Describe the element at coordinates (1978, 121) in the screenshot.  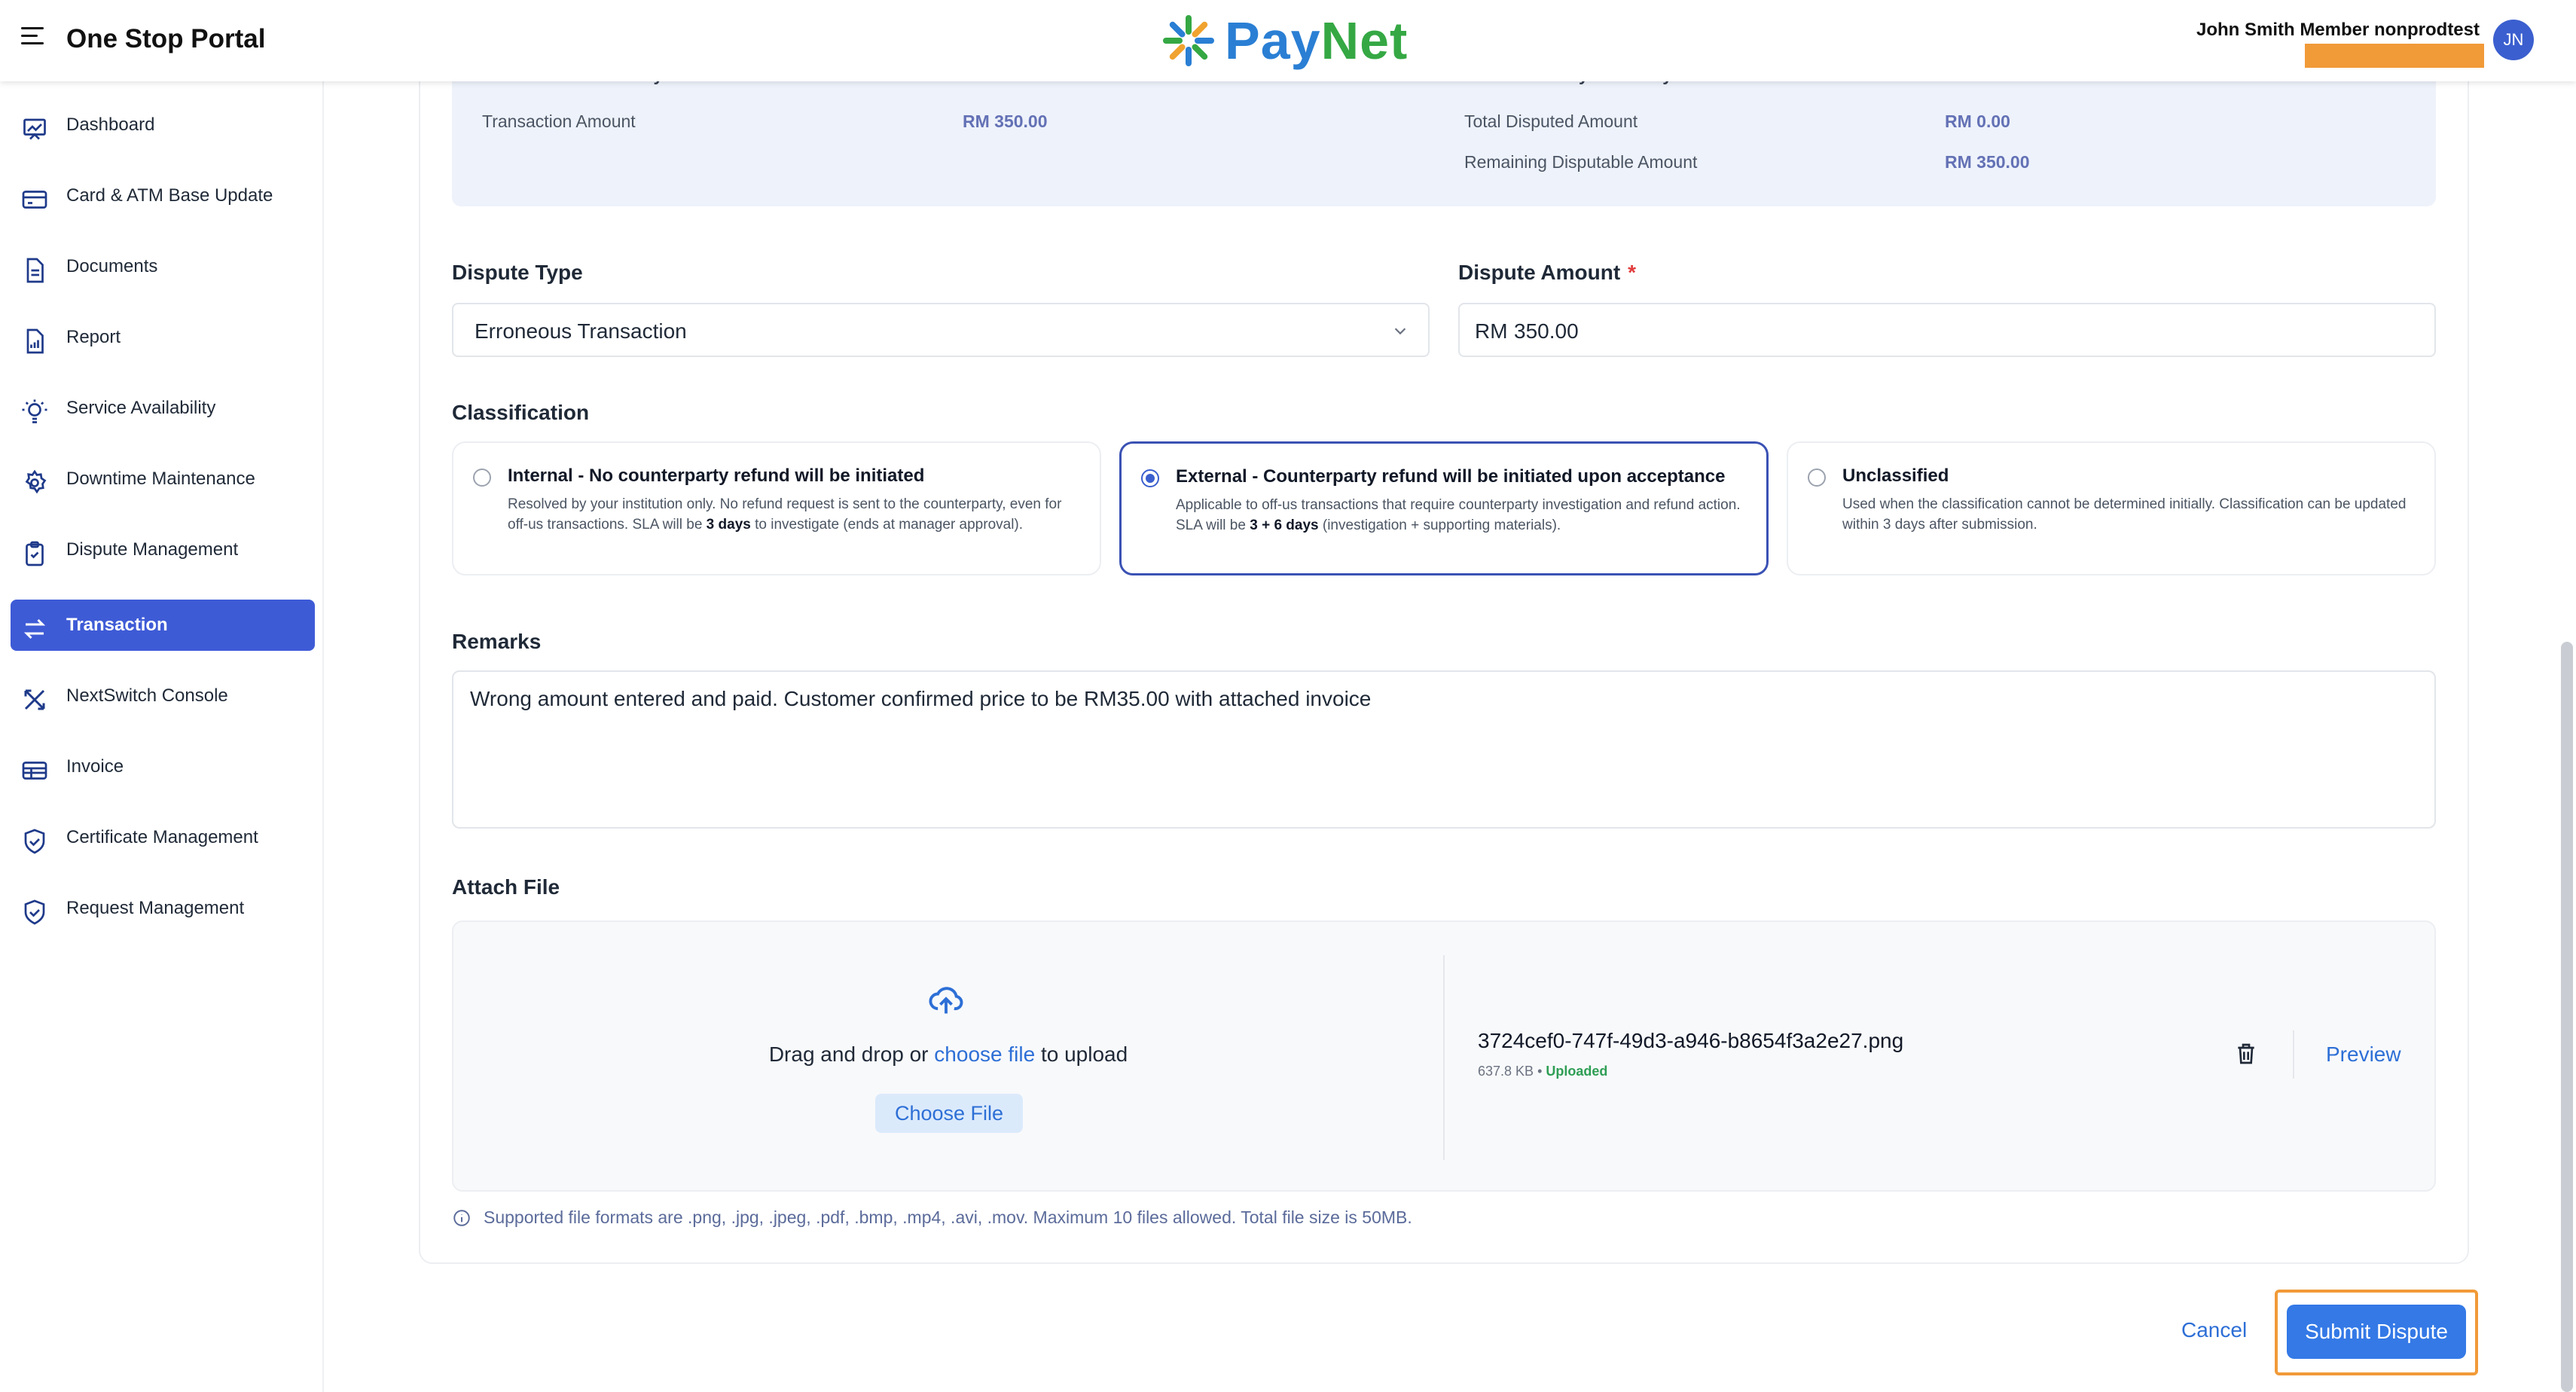
I see `total-disputed-value: RM 0.00` at that location.